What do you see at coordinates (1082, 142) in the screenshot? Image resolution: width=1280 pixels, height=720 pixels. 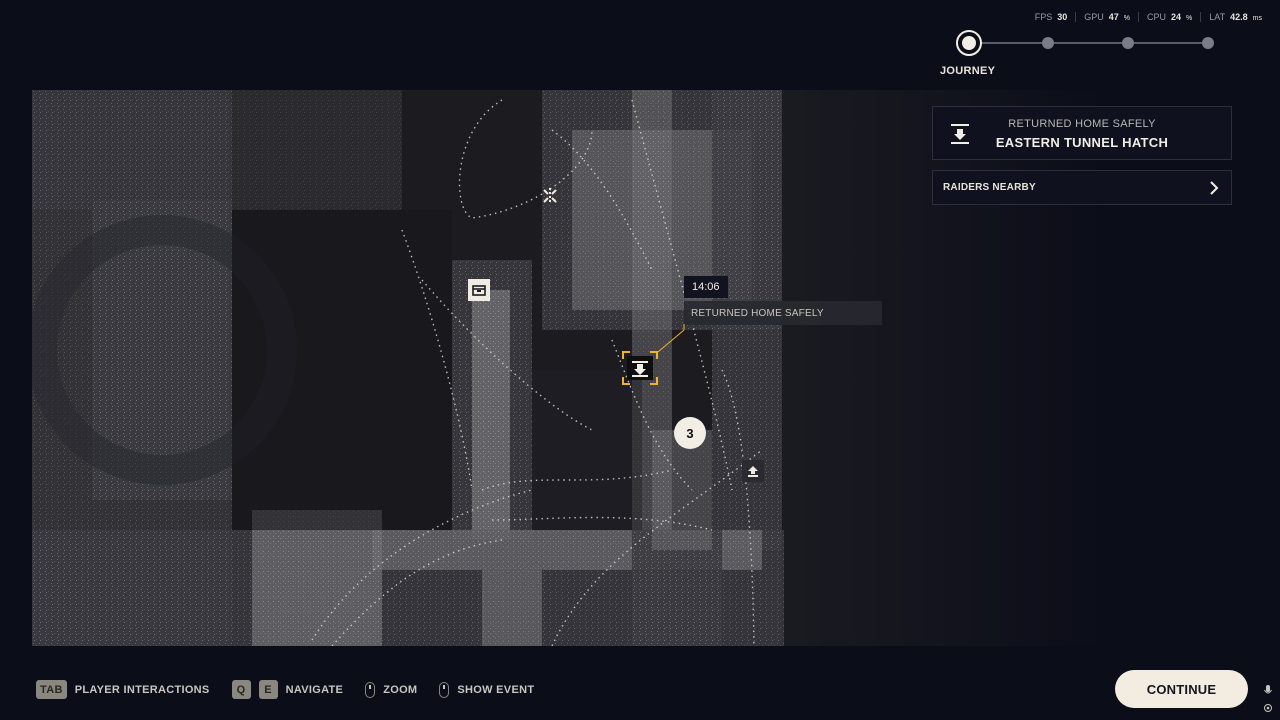 I see `event-card-title: EASTERN TUNNEL HATCH` at bounding box center [1082, 142].